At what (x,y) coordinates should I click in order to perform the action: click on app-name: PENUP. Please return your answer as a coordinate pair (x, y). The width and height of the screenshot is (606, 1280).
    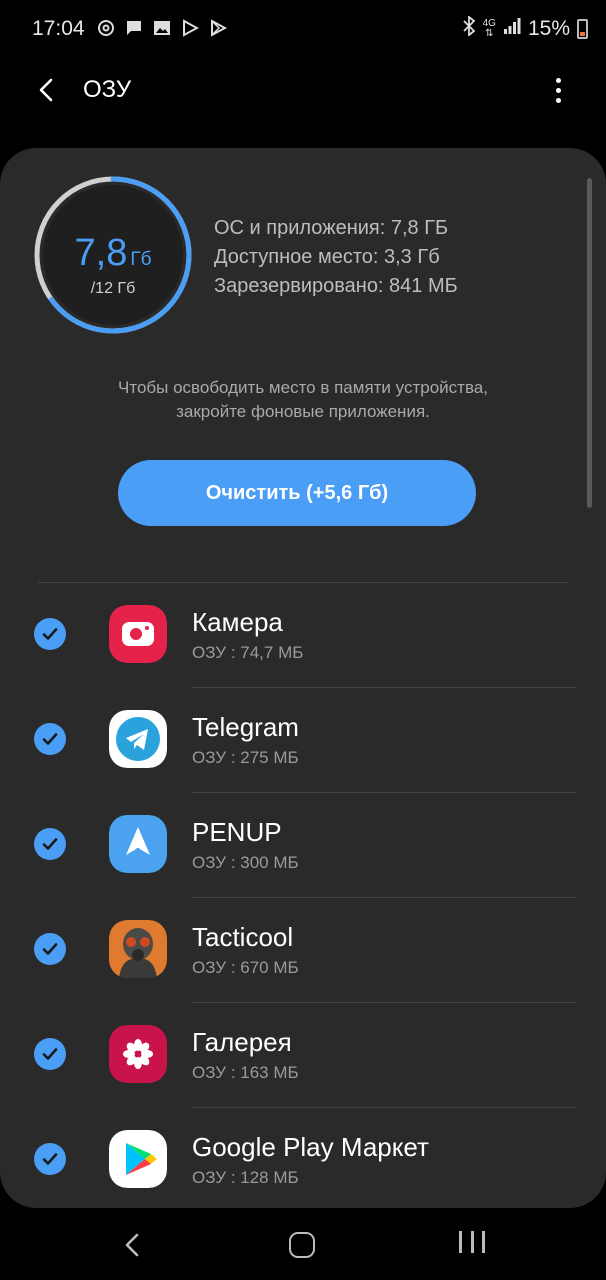
    Looking at the image, I should click on (237, 832).